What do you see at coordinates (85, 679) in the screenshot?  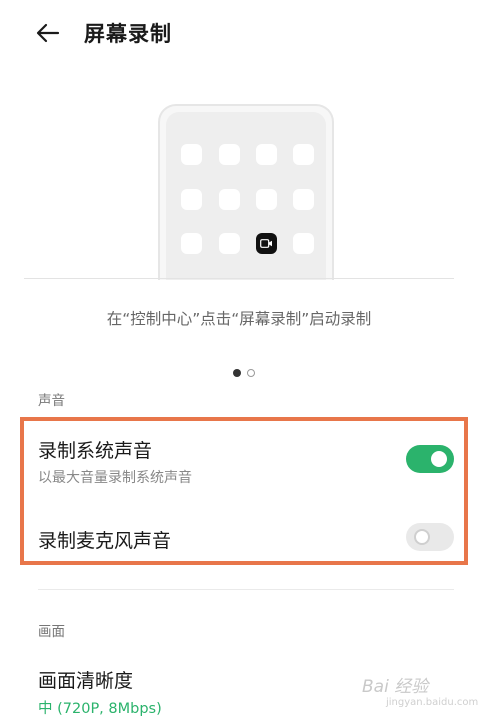 I see `picture-clarity-title: 画面清晰度` at bounding box center [85, 679].